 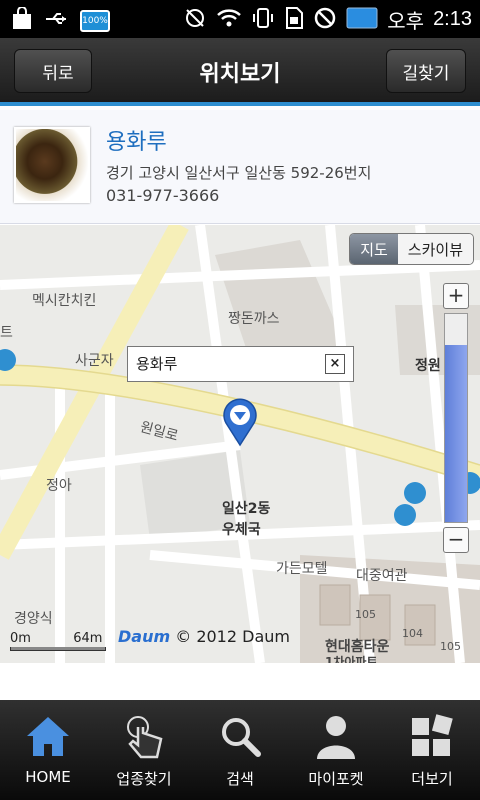 I want to click on zoom-slider, so click(x=456, y=418).